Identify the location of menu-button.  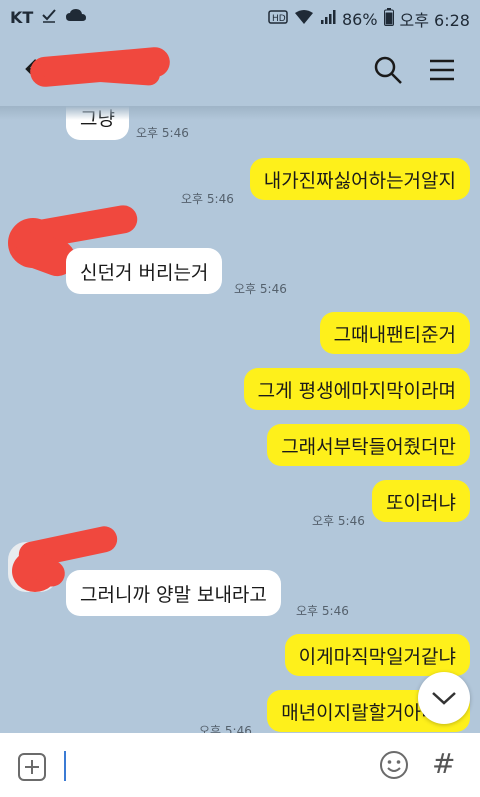
(442, 70).